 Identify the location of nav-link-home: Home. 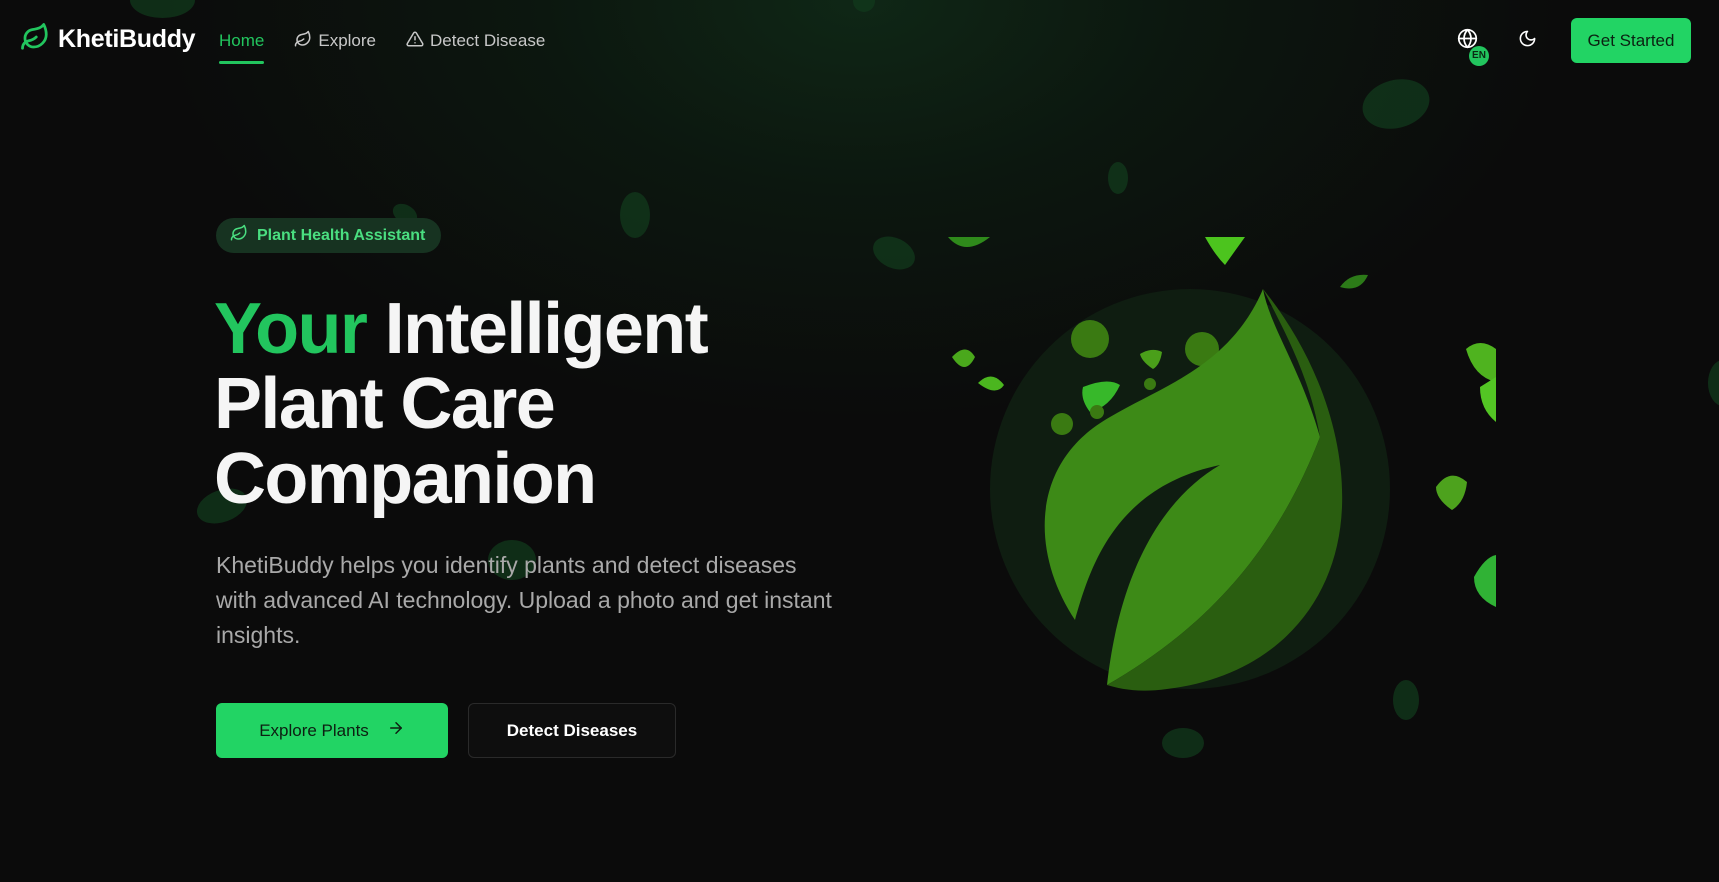
(242, 46).